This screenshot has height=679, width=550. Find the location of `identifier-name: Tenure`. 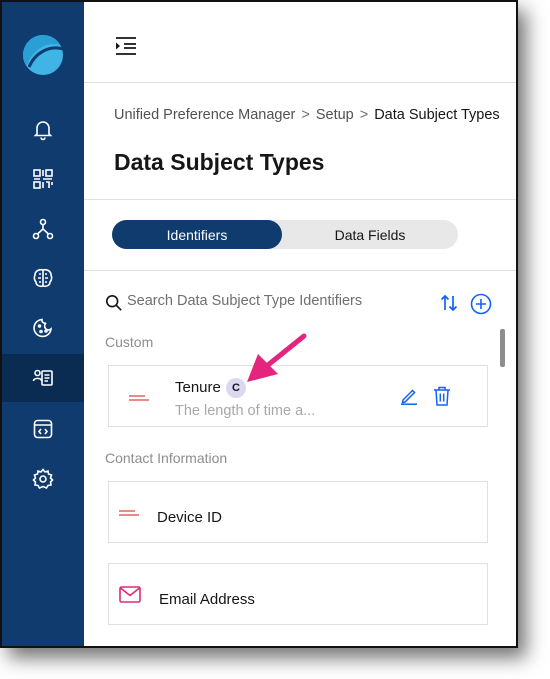

identifier-name: Tenure is located at coordinates (198, 387).